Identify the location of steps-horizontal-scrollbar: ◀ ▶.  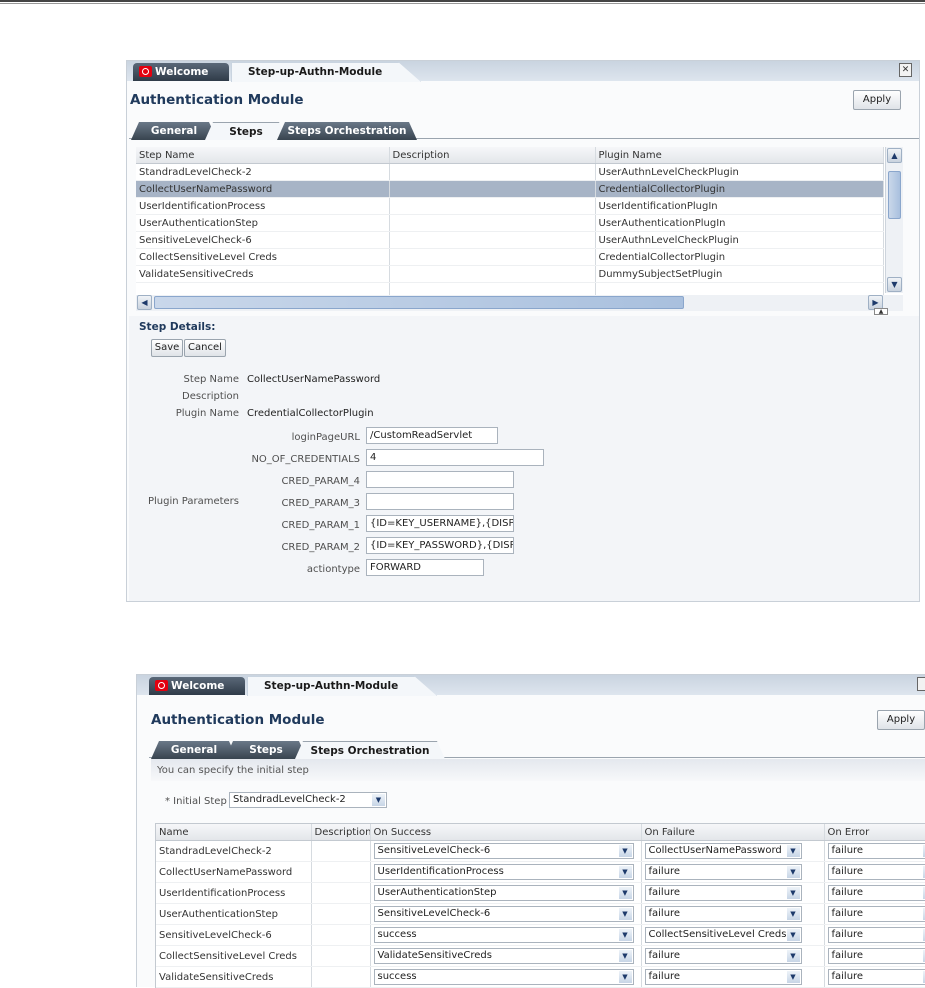
(519, 303).